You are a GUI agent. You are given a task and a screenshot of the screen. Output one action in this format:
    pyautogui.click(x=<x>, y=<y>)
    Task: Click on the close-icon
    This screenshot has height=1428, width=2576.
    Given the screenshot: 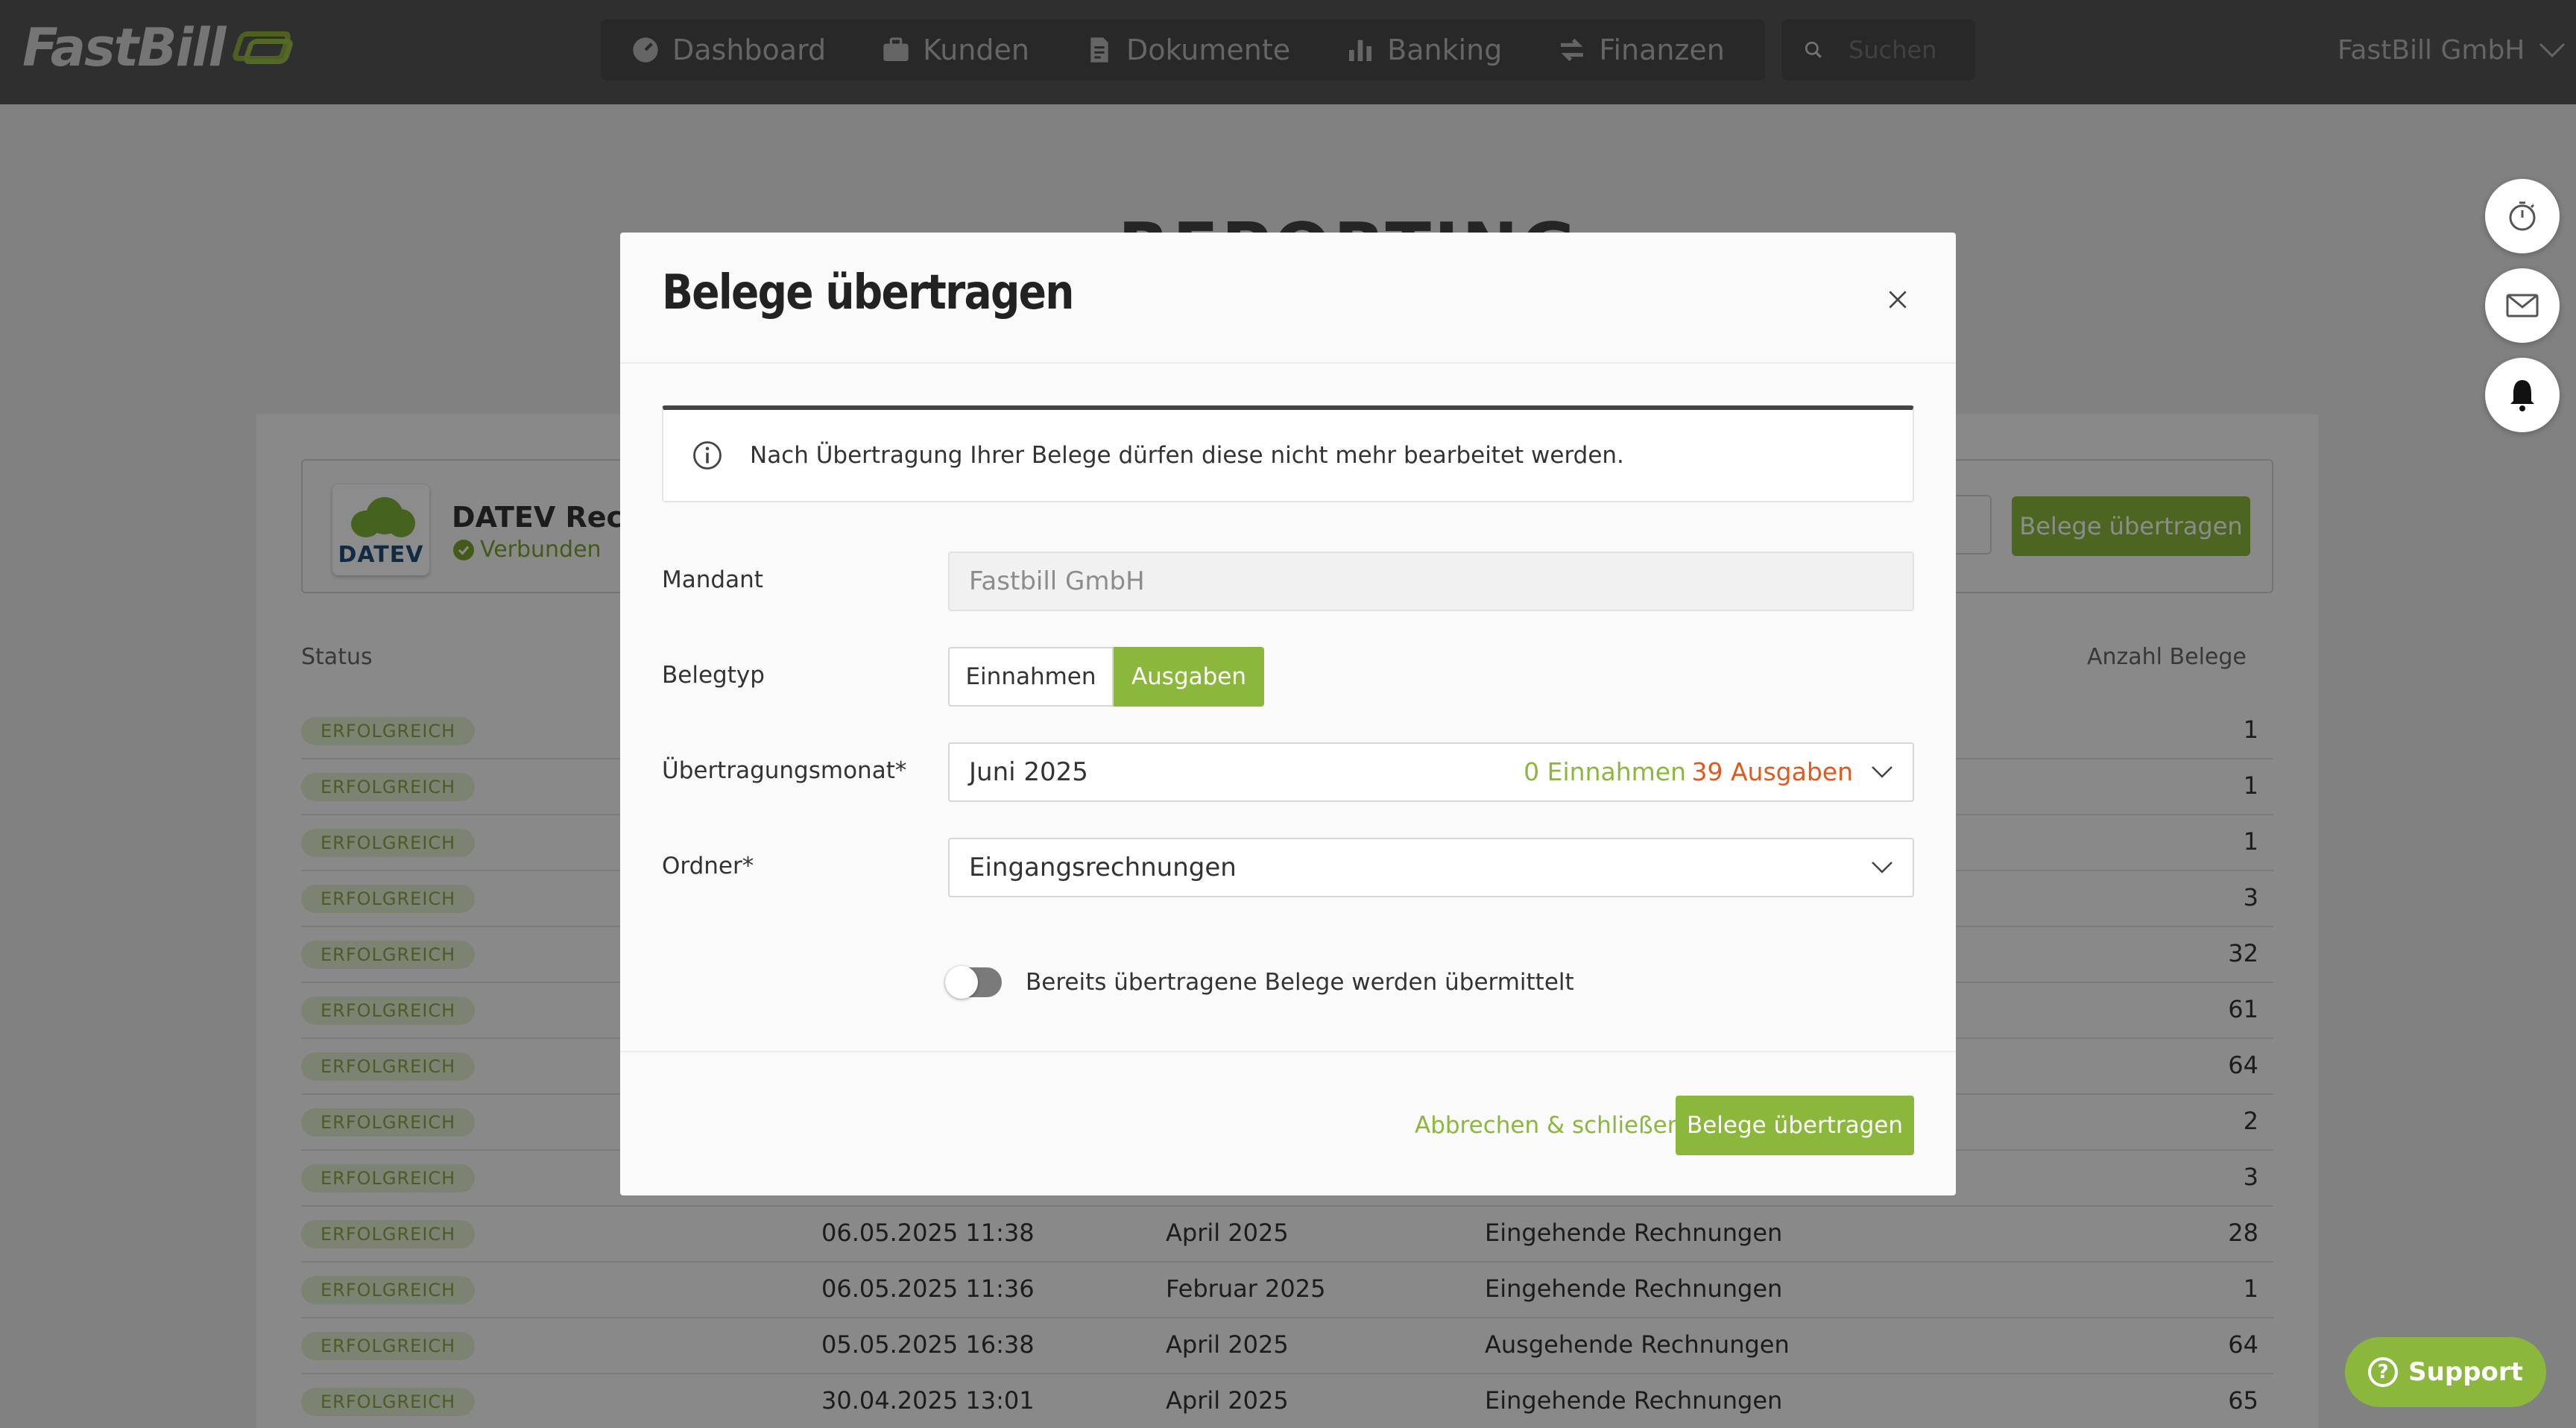 What is the action you would take?
    pyautogui.click(x=1898, y=300)
    